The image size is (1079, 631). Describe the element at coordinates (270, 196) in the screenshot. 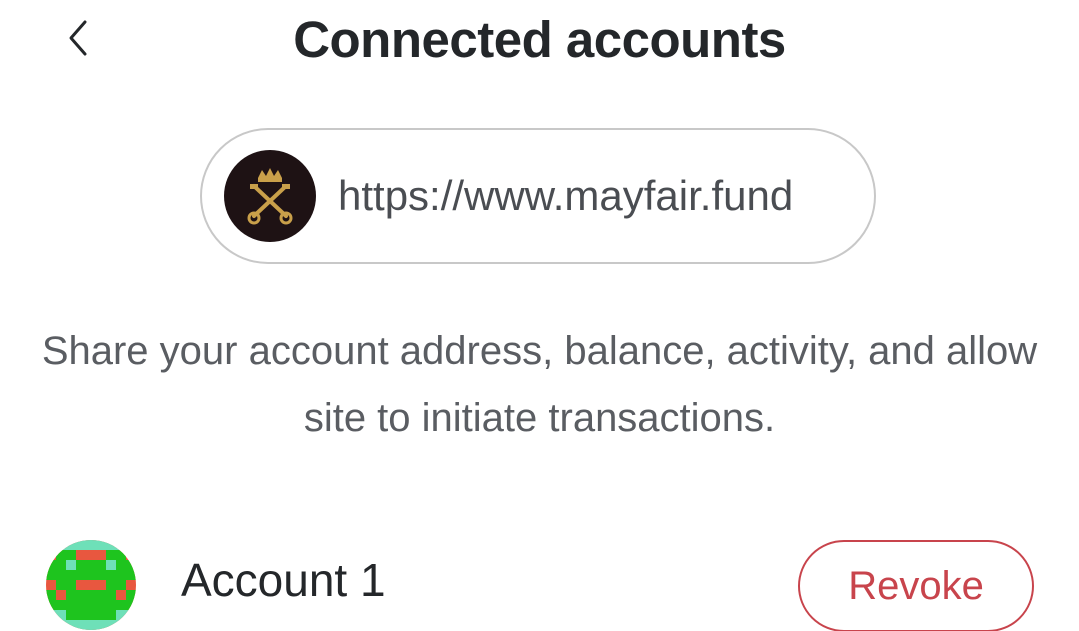

I see `site-logo-icon` at that location.